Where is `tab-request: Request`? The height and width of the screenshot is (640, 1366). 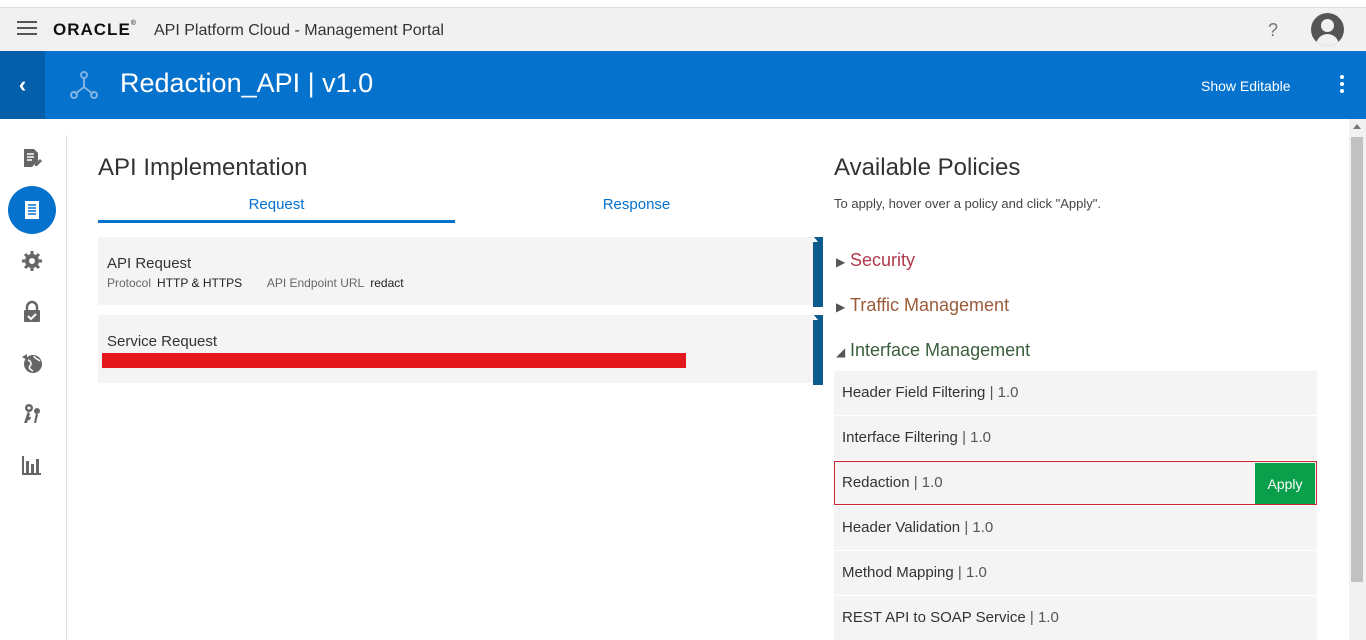
tab-request: Request is located at coordinates (276, 208).